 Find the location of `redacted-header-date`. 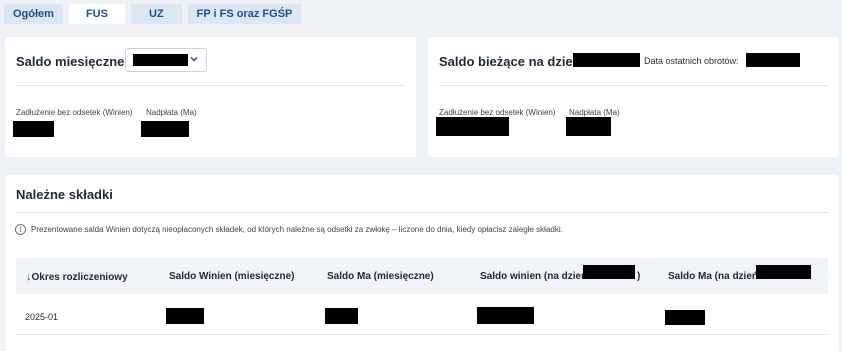

redacted-header-date is located at coordinates (609, 272).